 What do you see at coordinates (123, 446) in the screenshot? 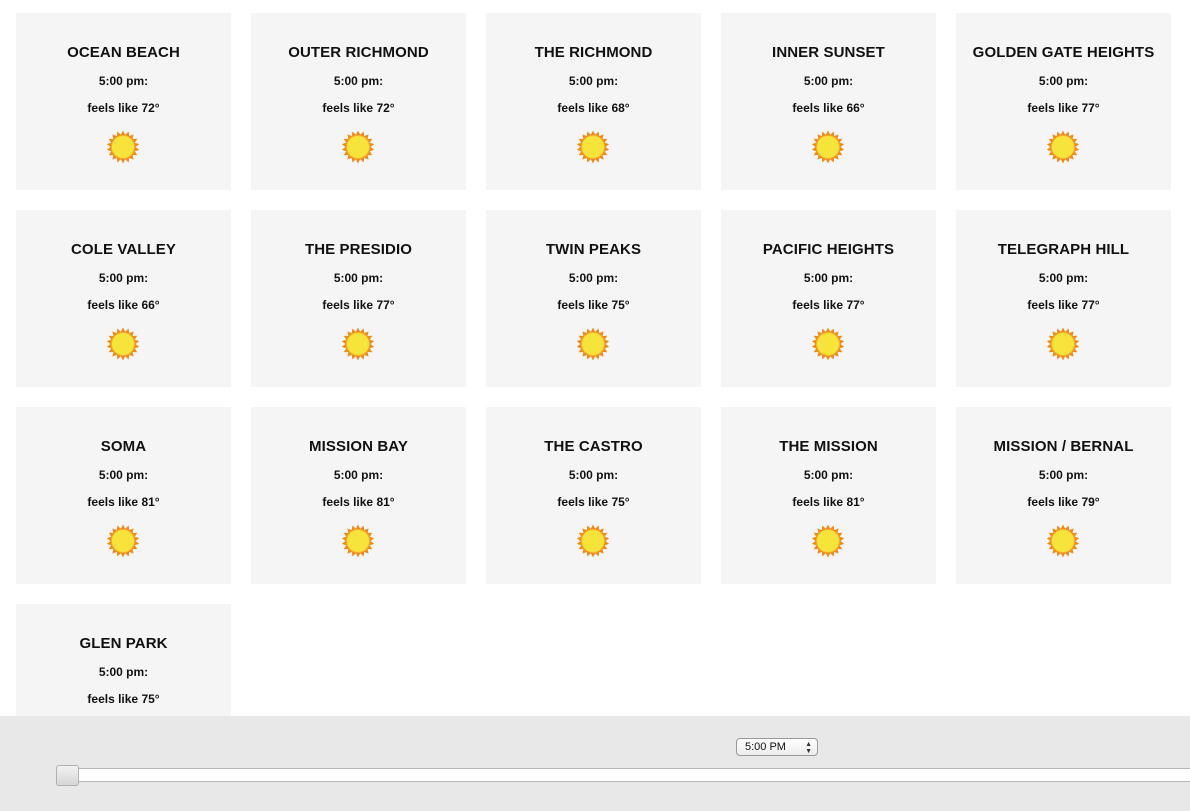
I see `neighborhood-name: SOMA` at bounding box center [123, 446].